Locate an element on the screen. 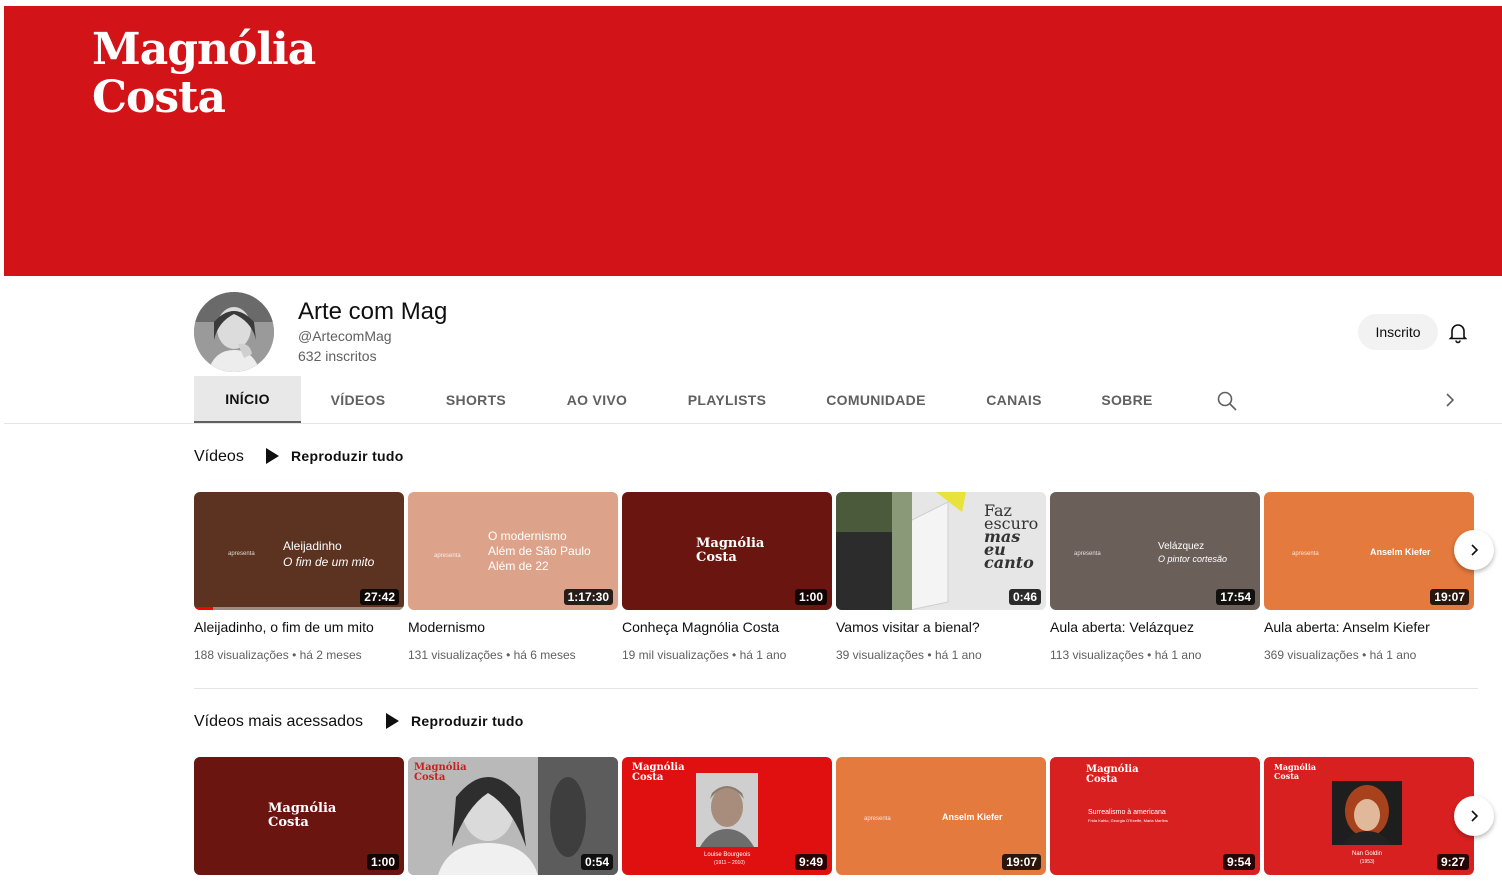 Image resolution: width=1502 pixels, height=881 pixels. video-title: Aula aberta: Velázquez is located at coordinates (1155, 627).